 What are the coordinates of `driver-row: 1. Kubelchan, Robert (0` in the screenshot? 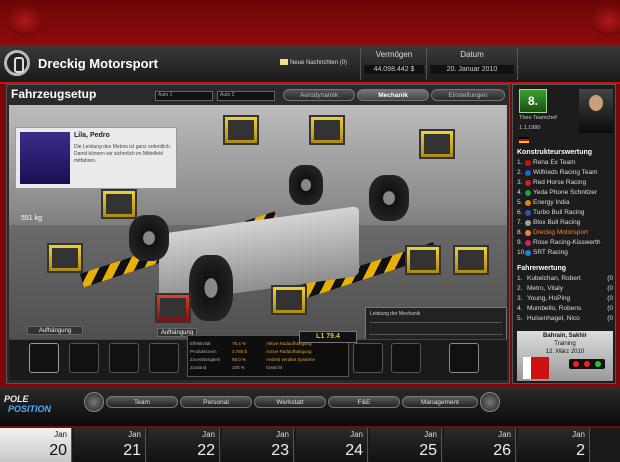 It's located at (565, 279).